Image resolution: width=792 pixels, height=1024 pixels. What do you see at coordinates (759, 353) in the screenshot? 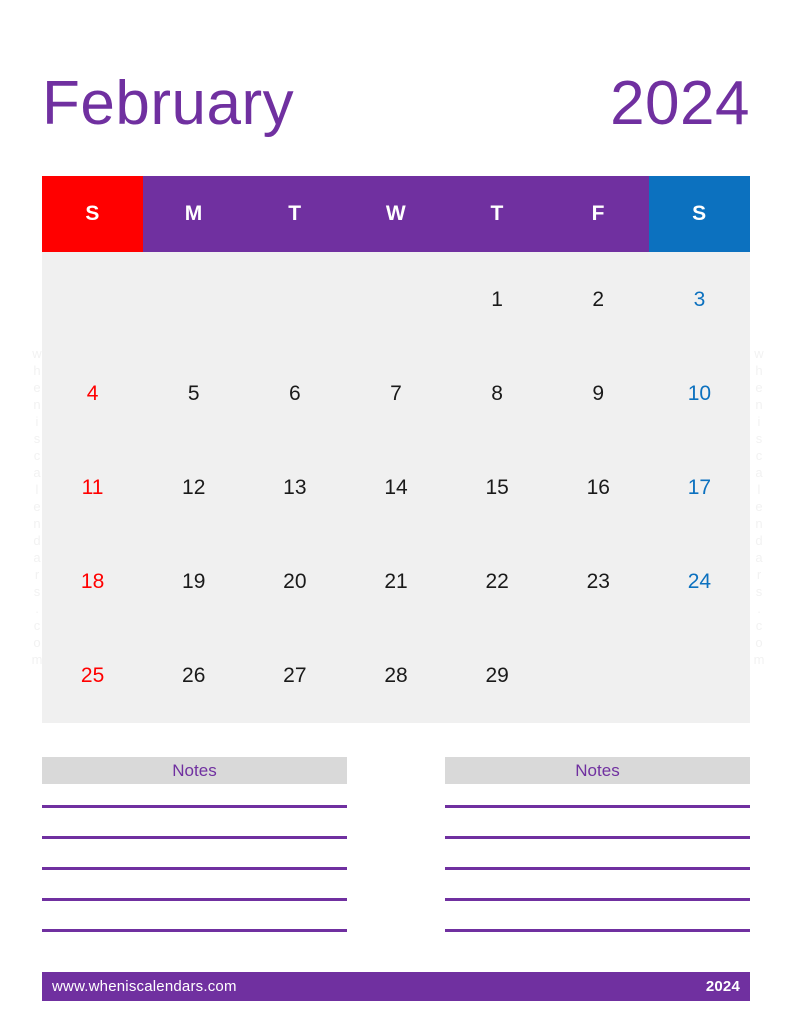
I see `watermark-char: w` at bounding box center [759, 353].